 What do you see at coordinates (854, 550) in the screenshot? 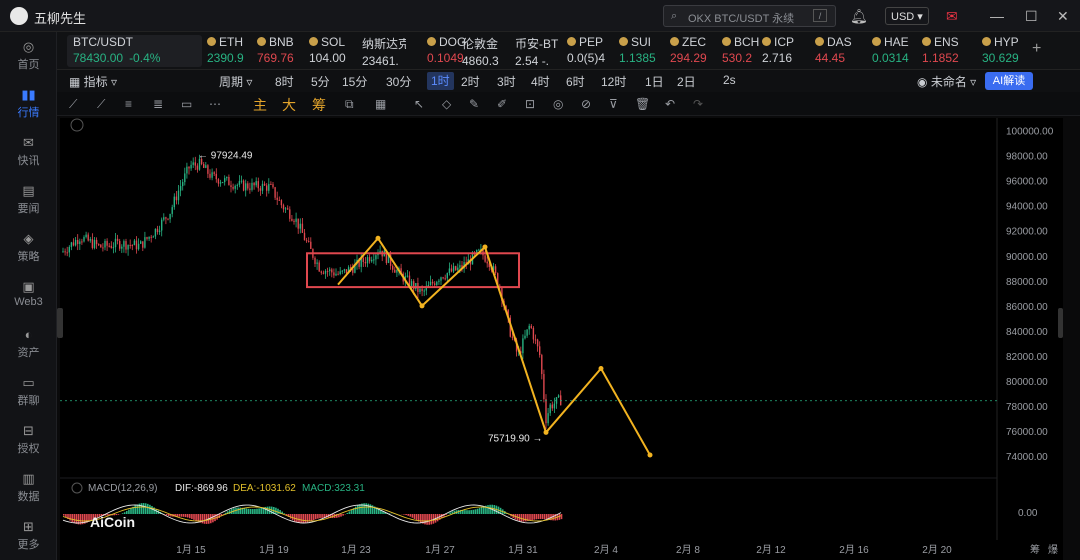
I see `x-tick-label: 2月 16` at bounding box center [854, 550].